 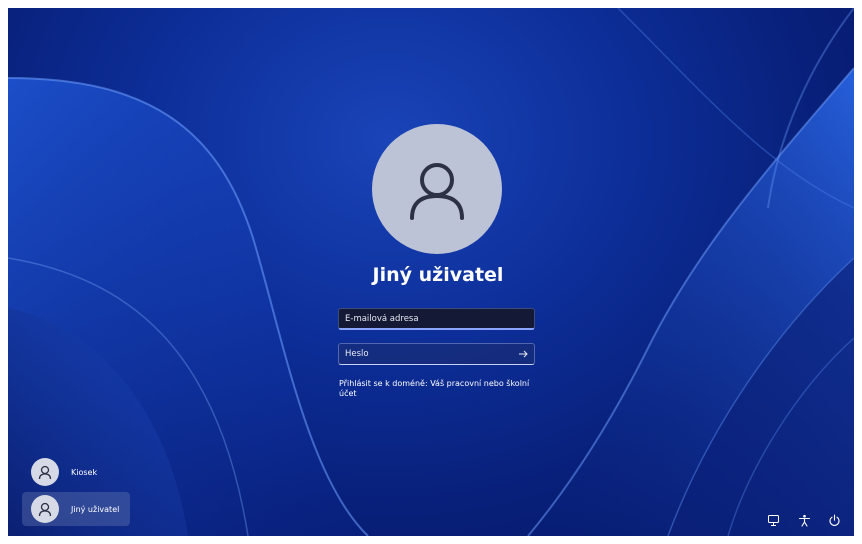 I want to click on arrow-right-icon, so click(x=523, y=354).